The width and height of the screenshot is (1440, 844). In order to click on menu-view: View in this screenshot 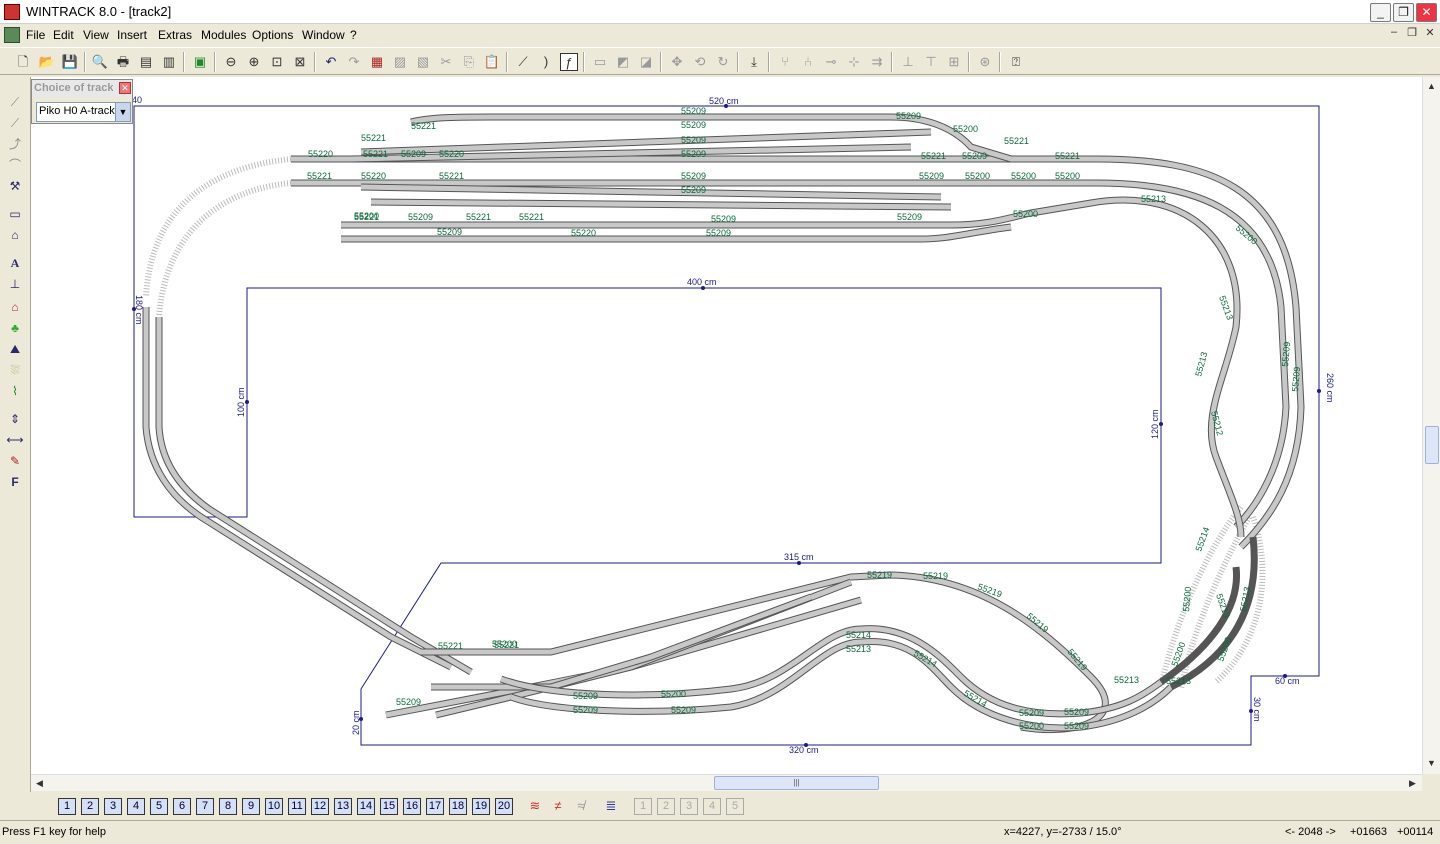, I will do `click(96, 35)`.